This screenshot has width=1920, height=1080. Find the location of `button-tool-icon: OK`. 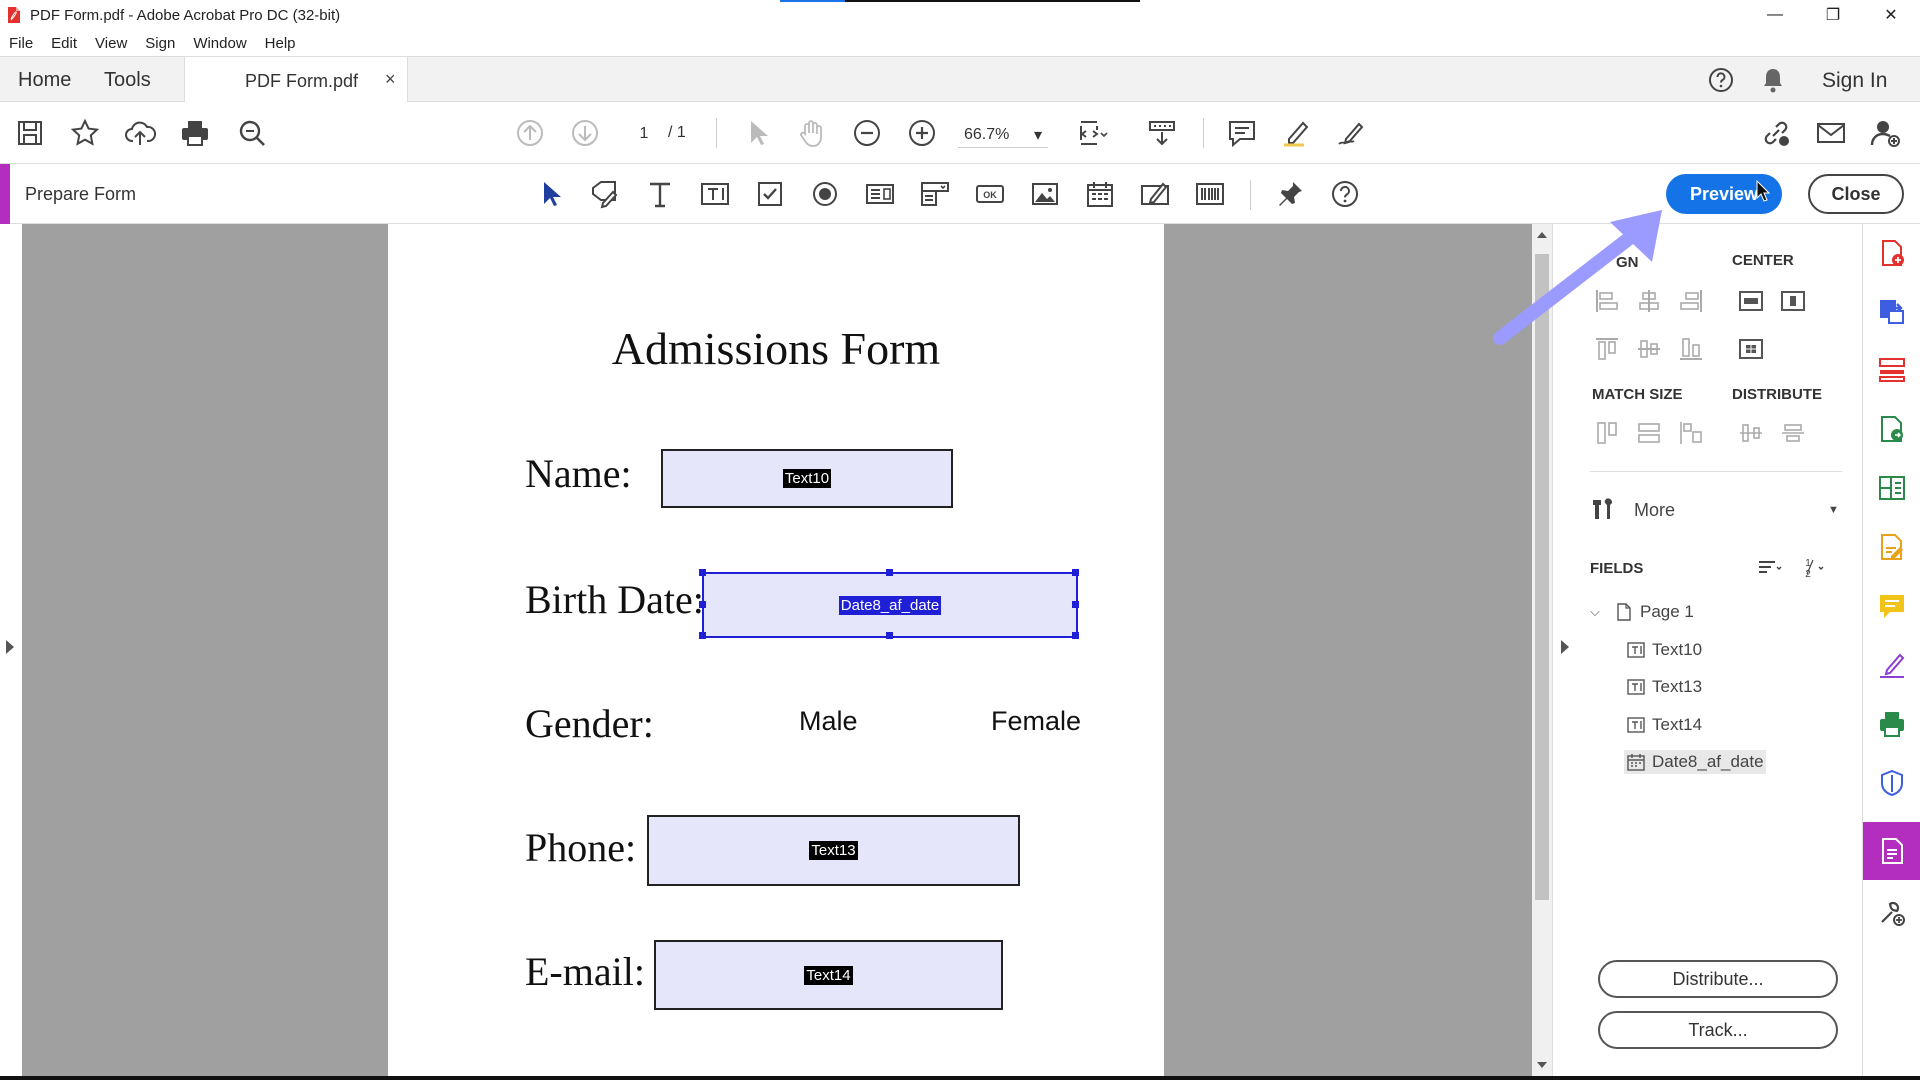

button-tool-icon: OK is located at coordinates (990, 194).